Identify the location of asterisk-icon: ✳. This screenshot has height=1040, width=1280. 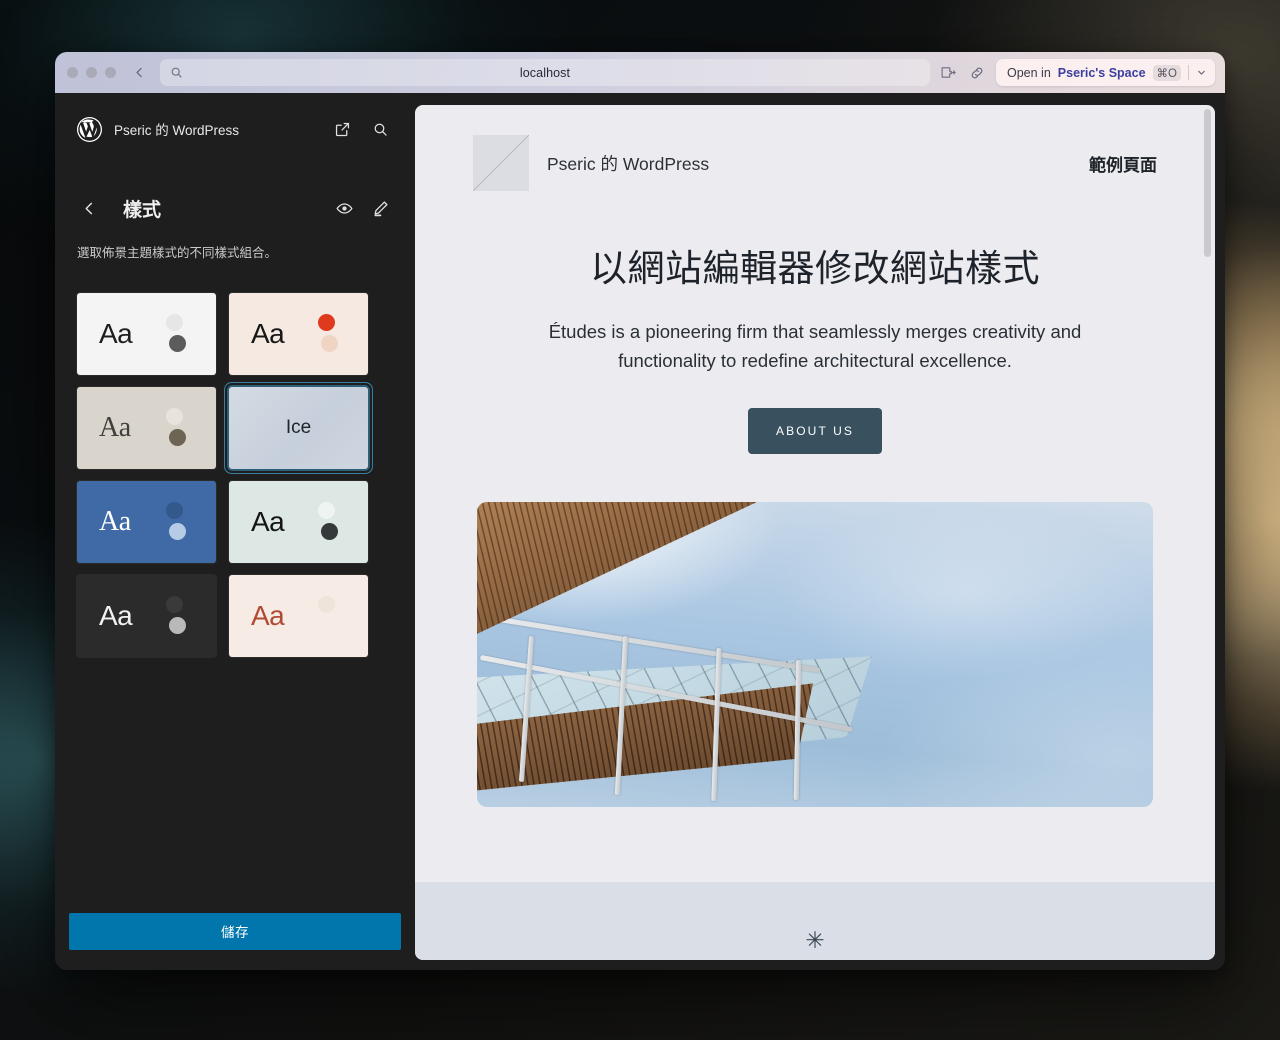
(815, 940).